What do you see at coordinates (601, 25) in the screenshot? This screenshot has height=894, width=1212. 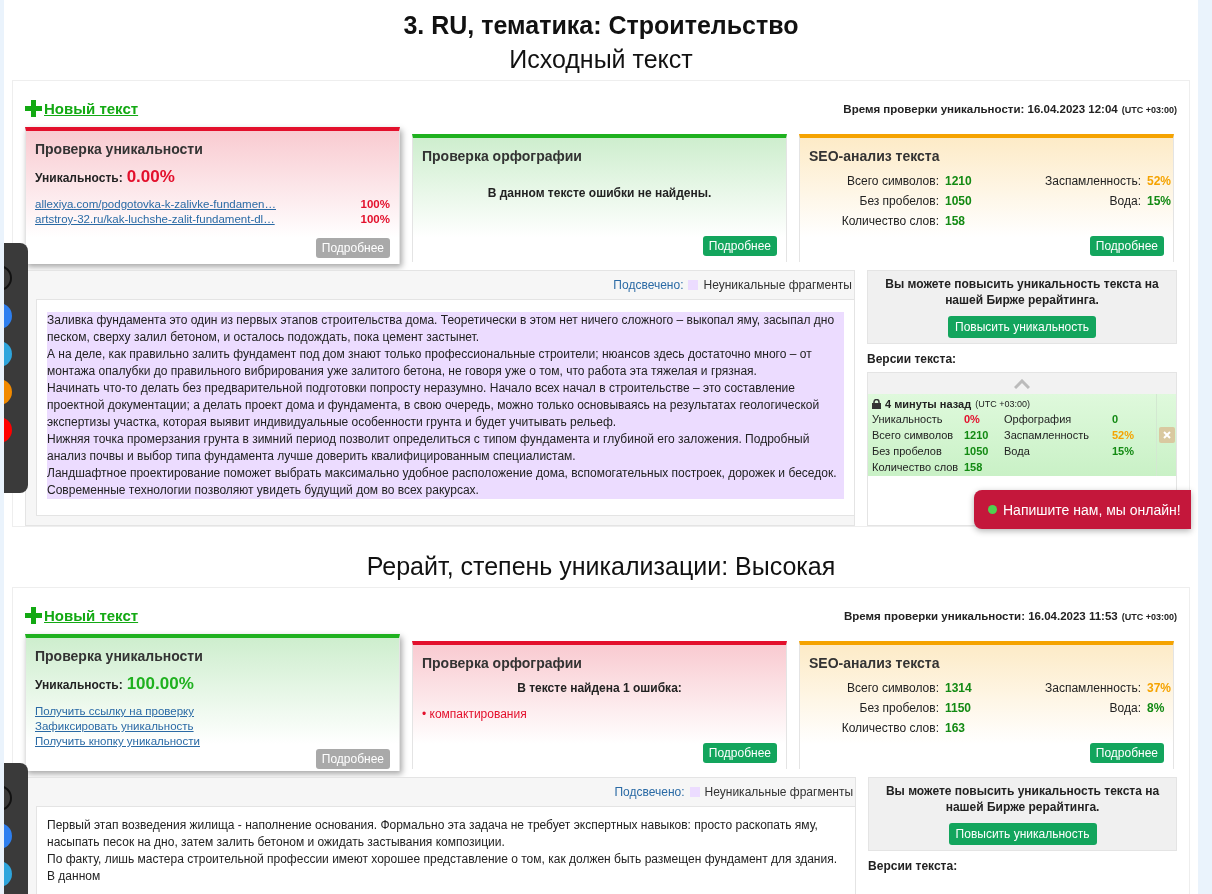 I see `section-heading: 3. RU, тематика: Строительство` at bounding box center [601, 25].